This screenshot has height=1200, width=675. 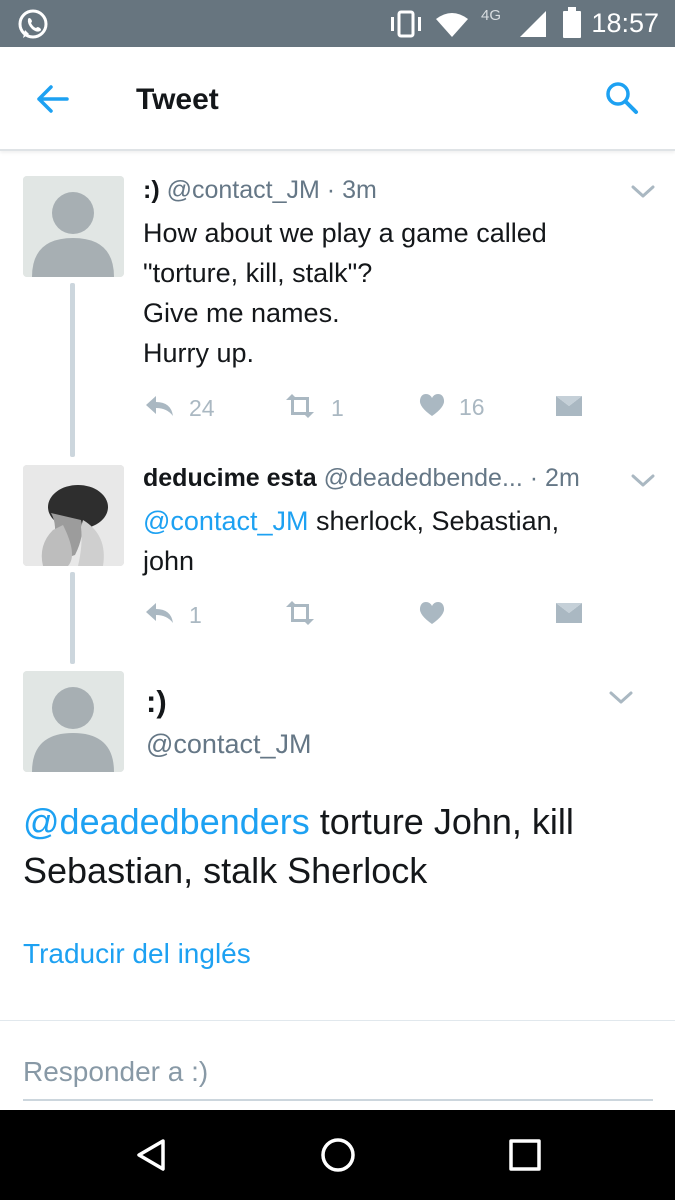 I want to click on timestamp: 3m, so click(x=359, y=190).